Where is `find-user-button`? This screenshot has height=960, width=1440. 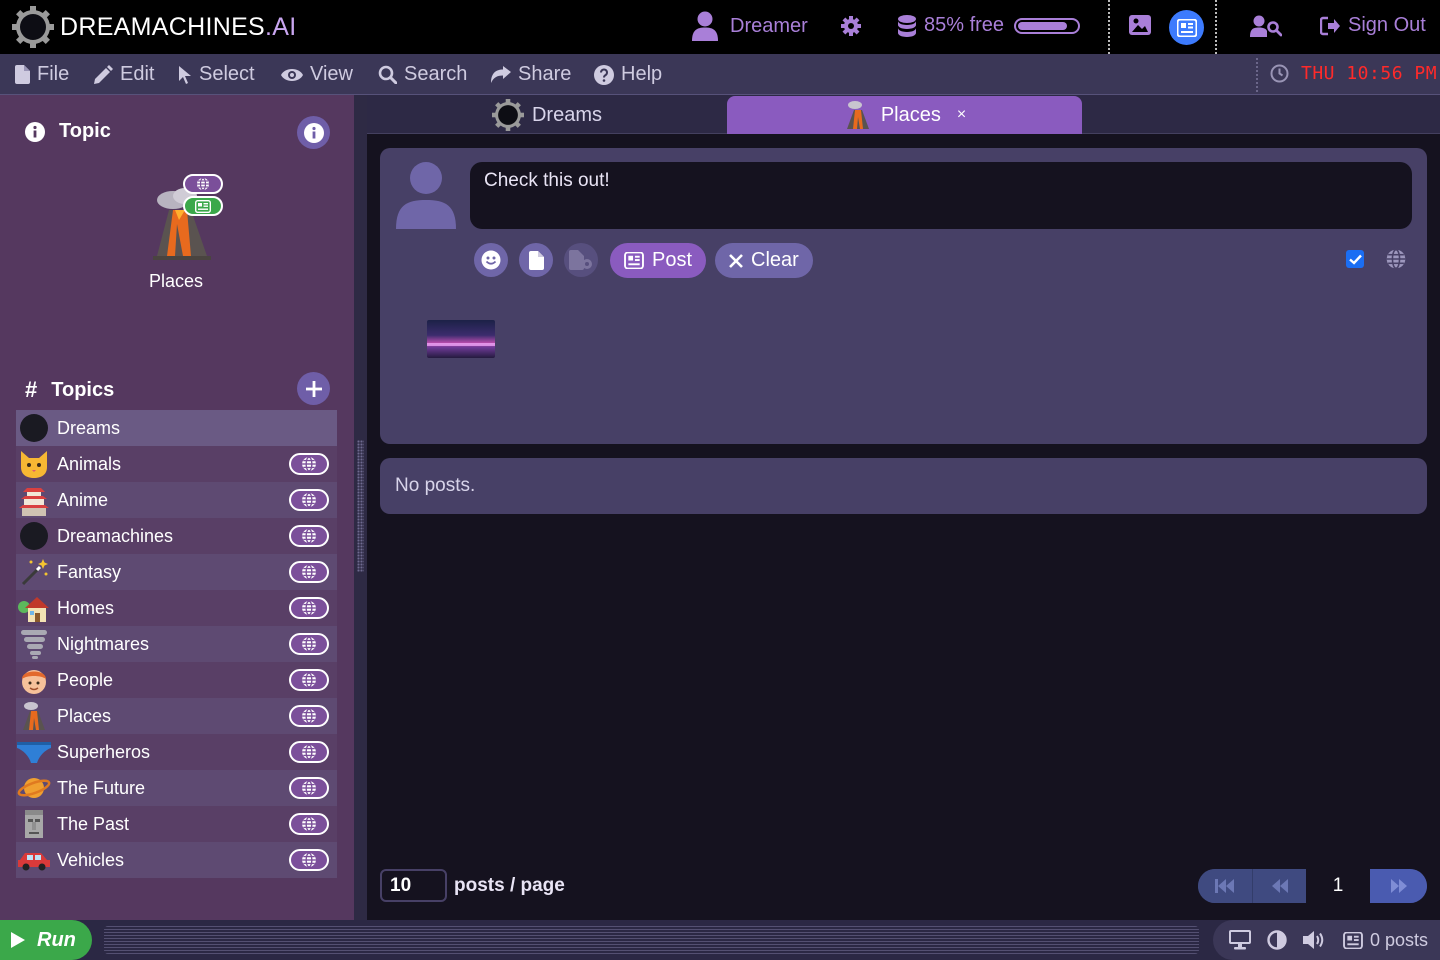
find-user-button is located at coordinates (1266, 26).